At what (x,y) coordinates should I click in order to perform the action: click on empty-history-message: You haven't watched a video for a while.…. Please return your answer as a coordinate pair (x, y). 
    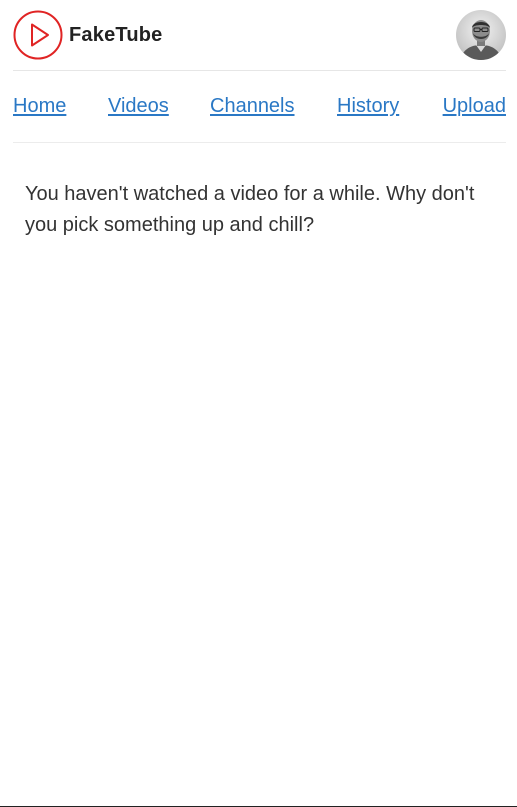
    Looking at the image, I should click on (250, 209).